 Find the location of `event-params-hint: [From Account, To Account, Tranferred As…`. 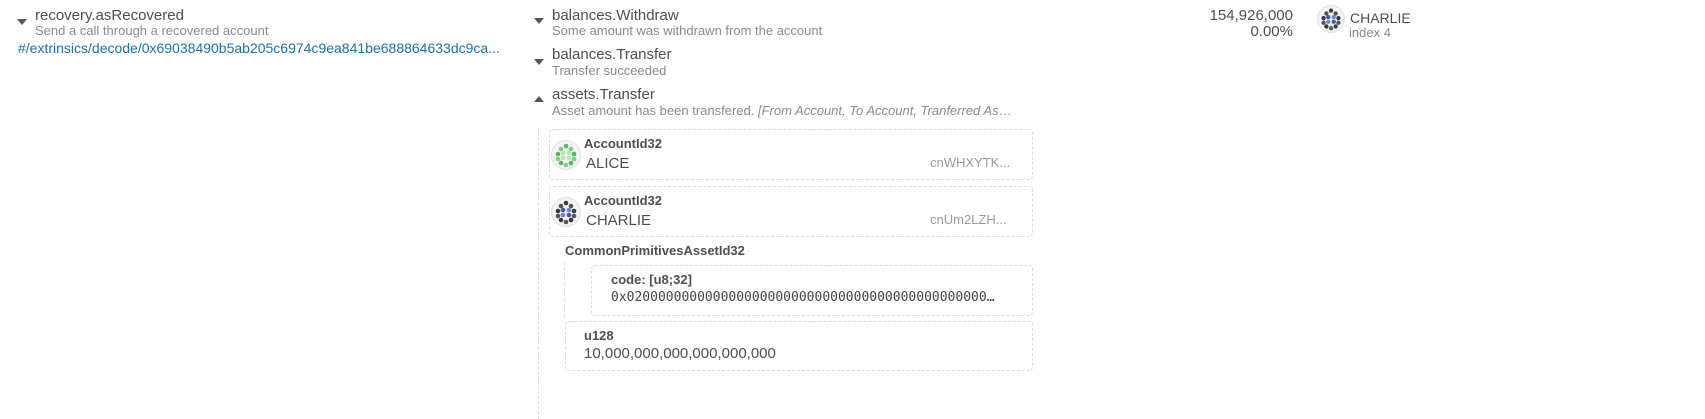

event-params-hint: [From Account, To Account, Tranferred As… is located at coordinates (887, 110).